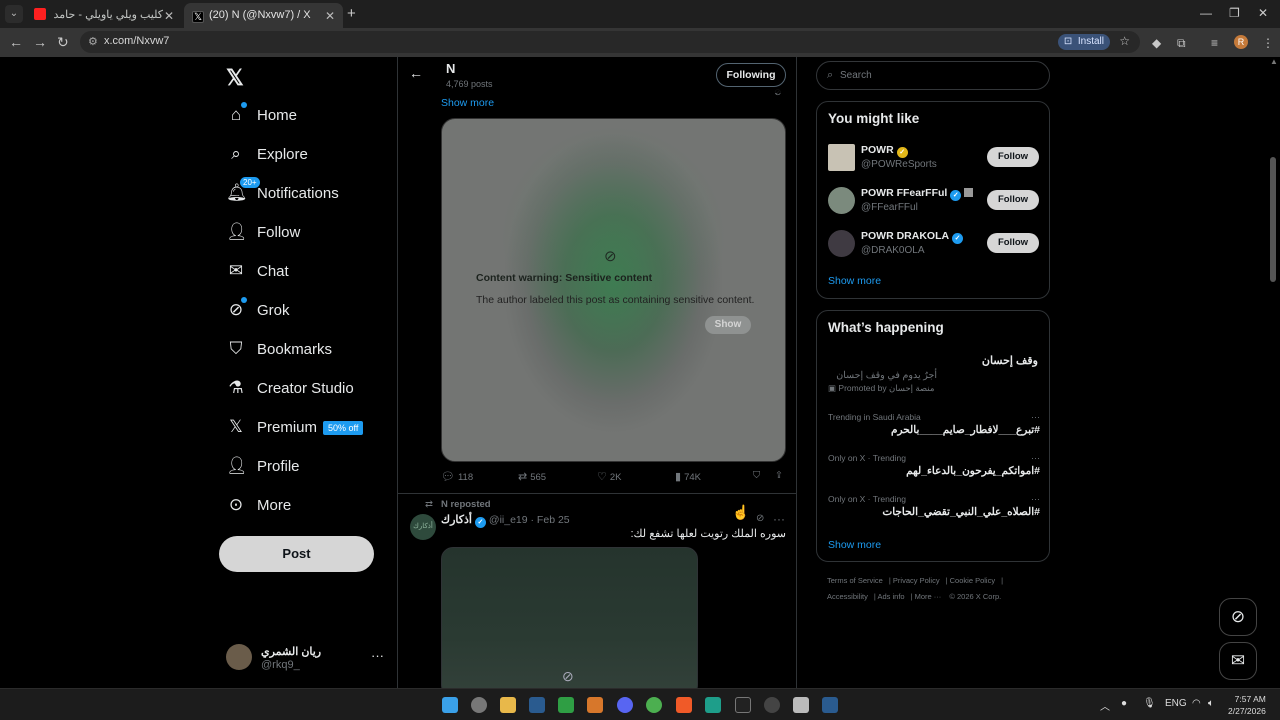 This screenshot has width=1280, height=720. What do you see at coordinates (311, 233) in the screenshot?
I see `nav-item-follow: 👤︎ Follow` at bounding box center [311, 233].